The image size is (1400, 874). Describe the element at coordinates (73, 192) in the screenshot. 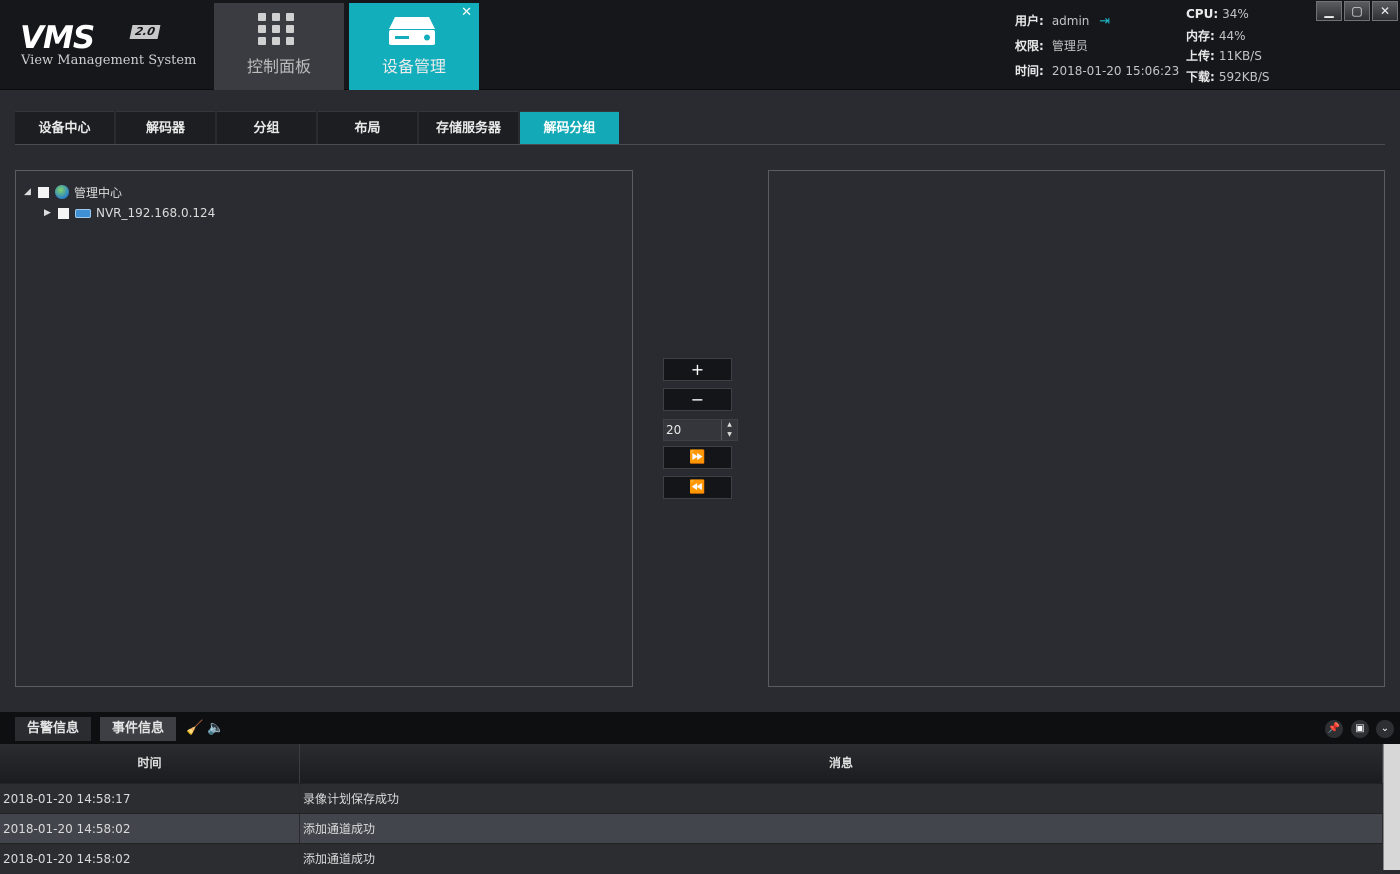

I see `tree-node-root: ◢ 管理中心` at that location.